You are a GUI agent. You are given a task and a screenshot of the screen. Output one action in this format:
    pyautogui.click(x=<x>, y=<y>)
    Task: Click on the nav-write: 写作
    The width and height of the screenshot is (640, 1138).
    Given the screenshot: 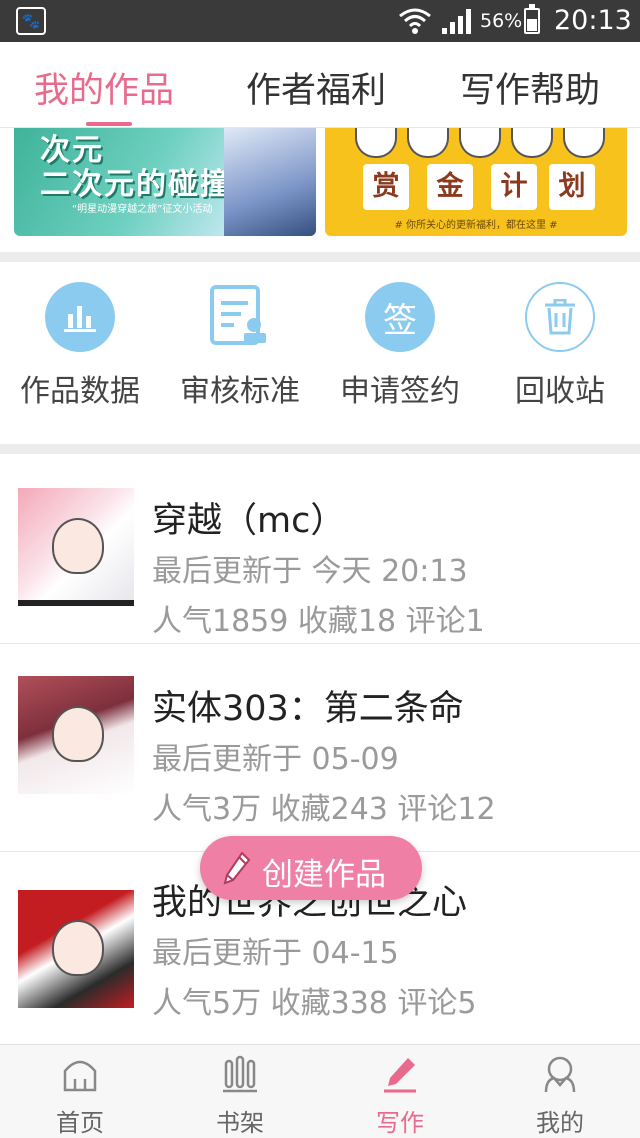 What is the action you would take?
    pyautogui.click(x=400, y=1091)
    